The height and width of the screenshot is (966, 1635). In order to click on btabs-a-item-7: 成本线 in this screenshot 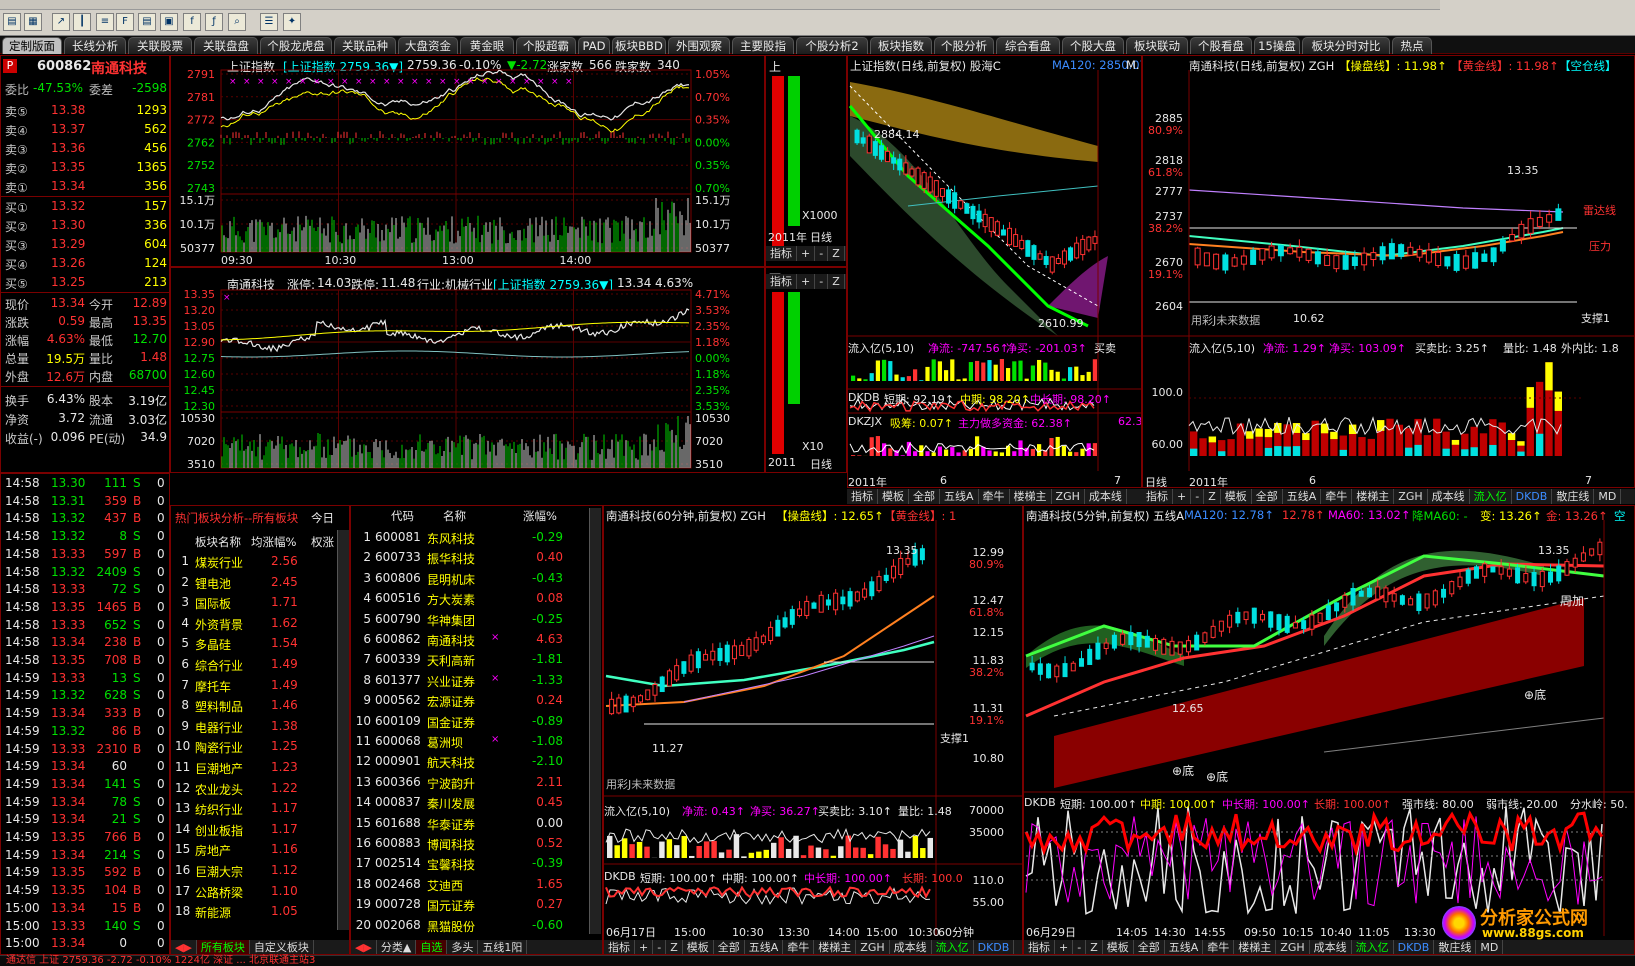, I will do `click(911, 947)`.